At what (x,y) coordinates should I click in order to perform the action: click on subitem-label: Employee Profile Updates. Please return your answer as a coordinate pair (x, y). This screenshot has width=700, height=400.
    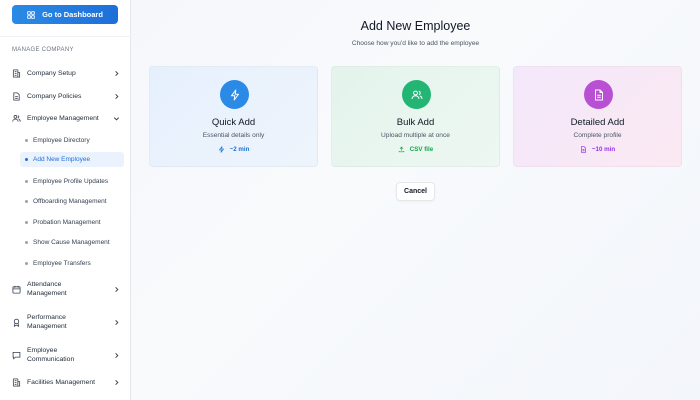
    Looking at the image, I should click on (71, 181).